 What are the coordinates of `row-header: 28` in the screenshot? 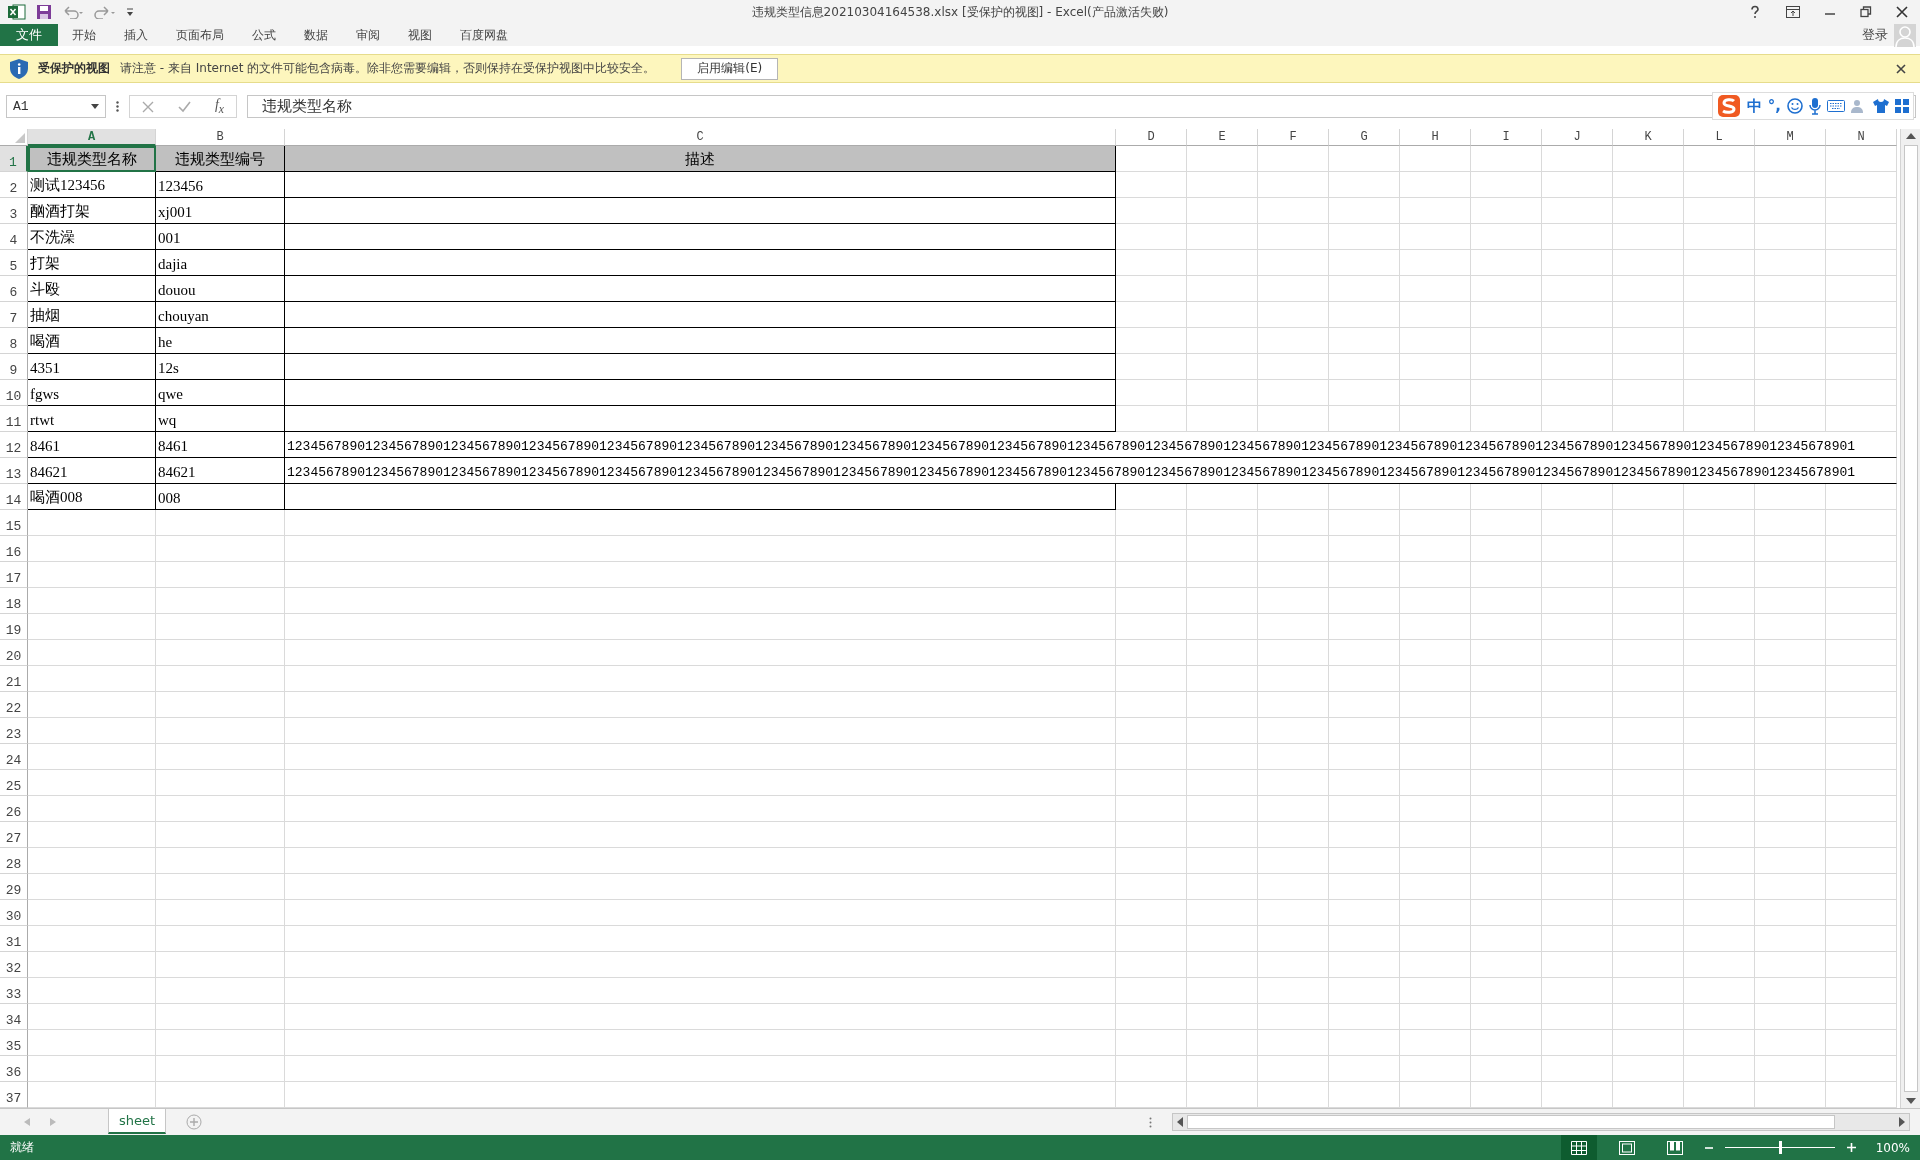 It's located at (14, 861).